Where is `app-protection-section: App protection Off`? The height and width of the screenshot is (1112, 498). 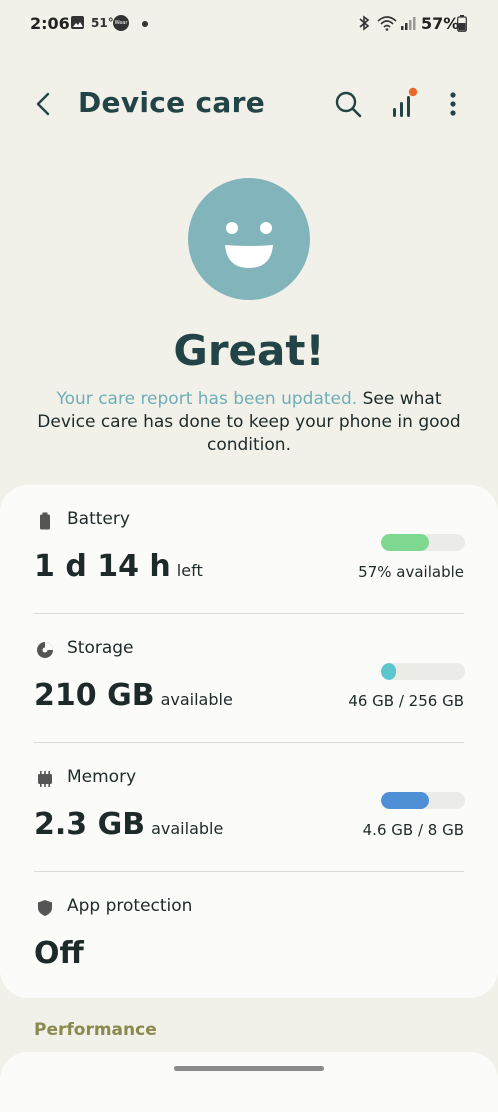 app-protection-section: App protection Off is located at coordinates (249, 936).